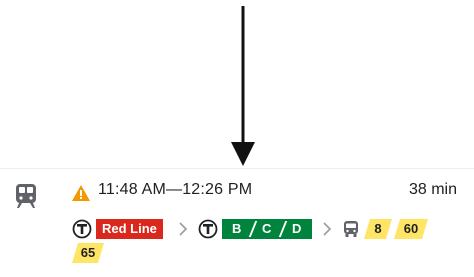  What do you see at coordinates (297, 228) in the screenshot?
I see `green-branch-d: D` at bounding box center [297, 228].